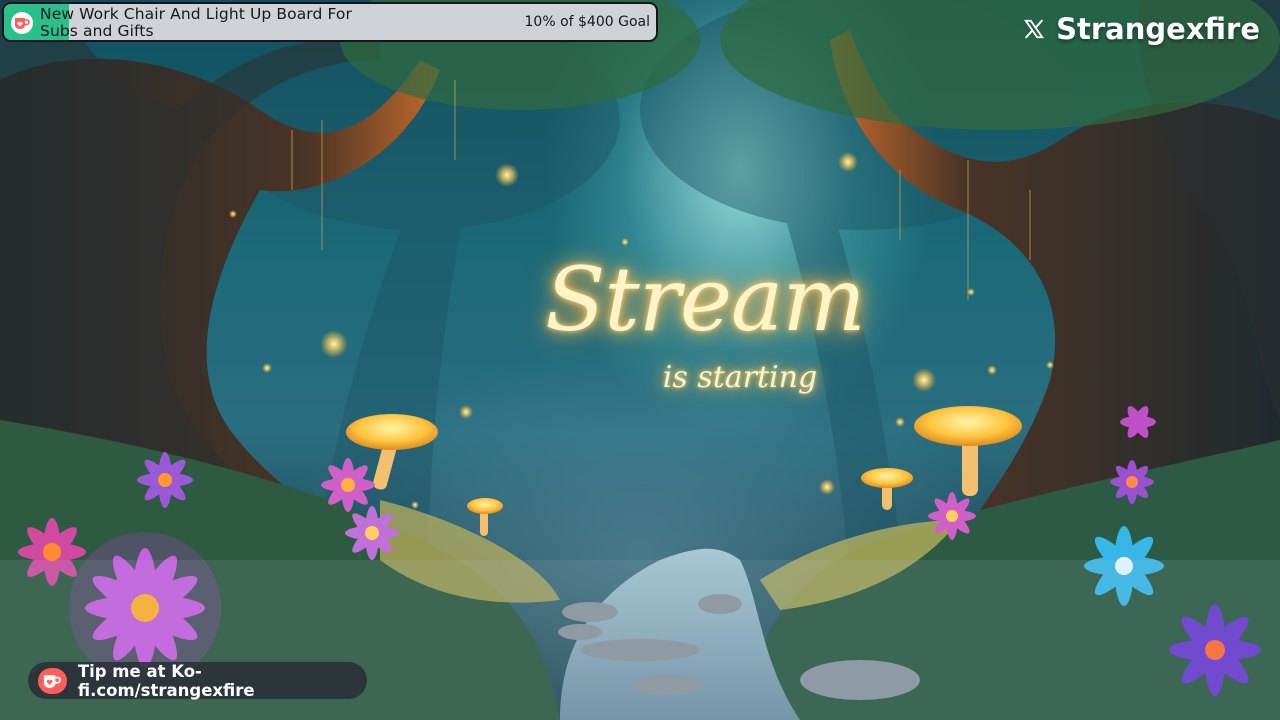  What do you see at coordinates (587, 22) in the screenshot?
I see `goal-progress-text: 10% of $400 Goal` at bounding box center [587, 22].